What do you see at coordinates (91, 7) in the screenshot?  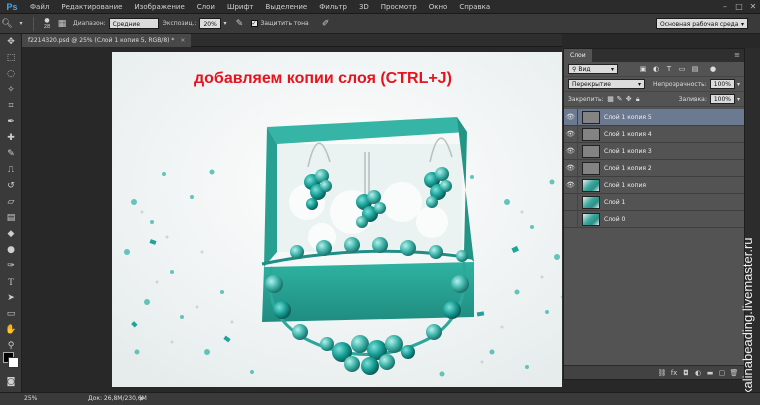 I see `menu-item: Редактирование` at bounding box center [91, 7].